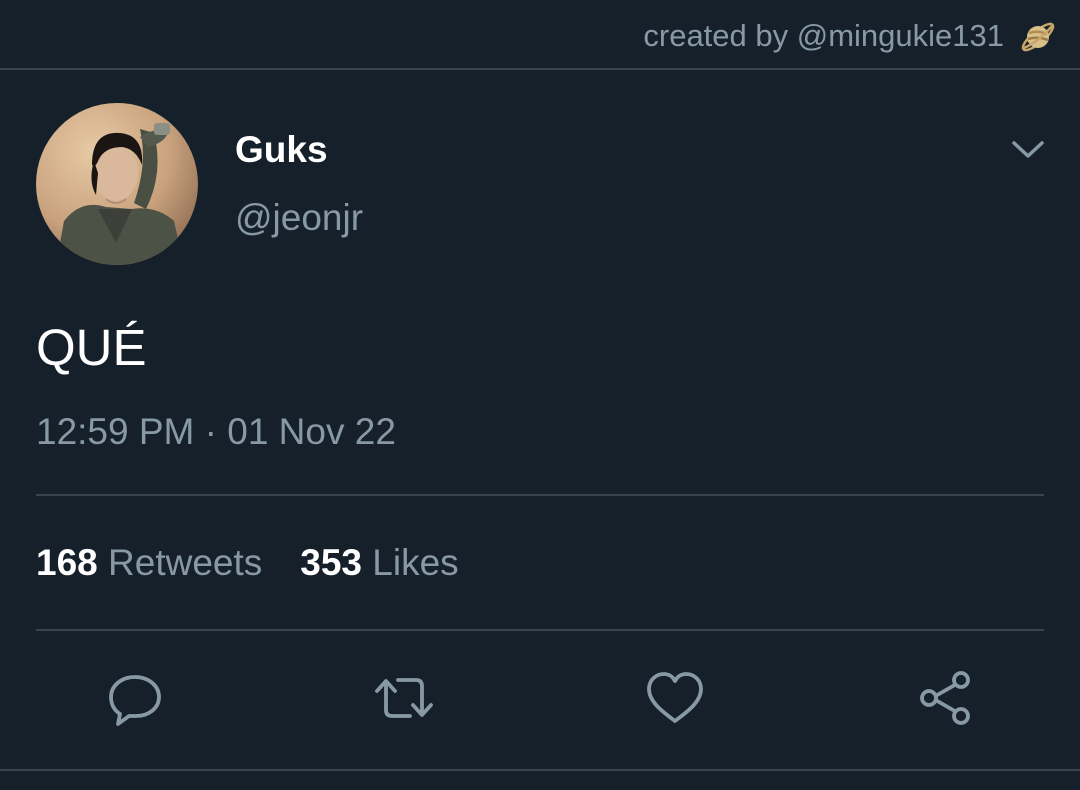  I want to click on credit-bar: created by @mingukie131, so click(540, 35).